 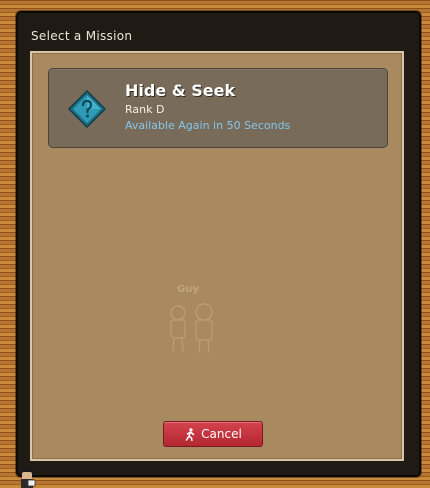 I want to click on mission-name: Hide & Seek, so click(x=180, y=90).